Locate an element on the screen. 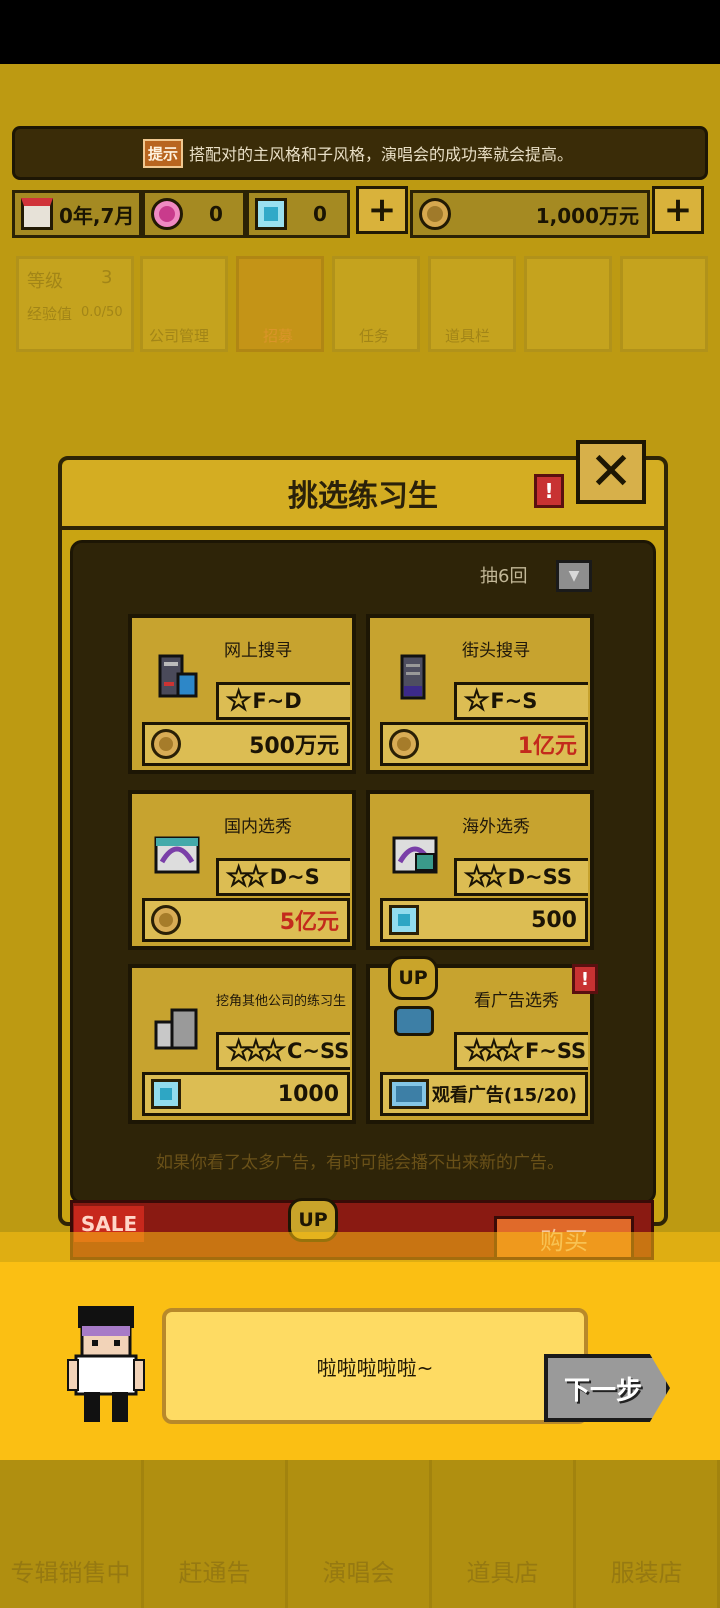 This screenshot has height=1608, width=720. calendar-icon is located at coordinates (37, 214).